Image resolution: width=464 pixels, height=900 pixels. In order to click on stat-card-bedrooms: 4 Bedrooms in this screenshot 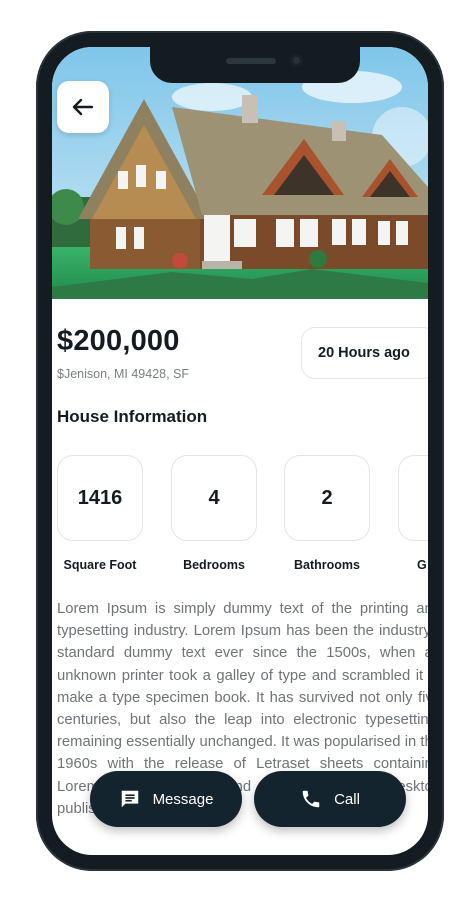, I will do `click(215, 513)`.